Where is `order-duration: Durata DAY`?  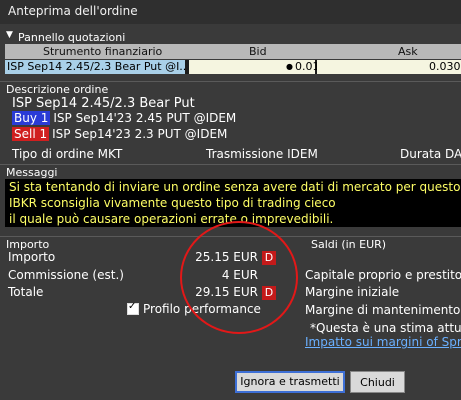
order-duration: Durata DAY is located at coordinates (430, 154).